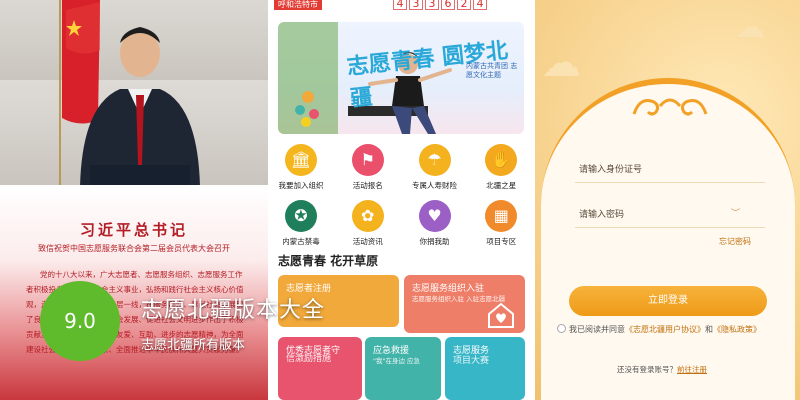 Image resolution: width=800 pixels, height=400 pixels. I want to click on eye-closed-icon: ︶, so click(735, 212).